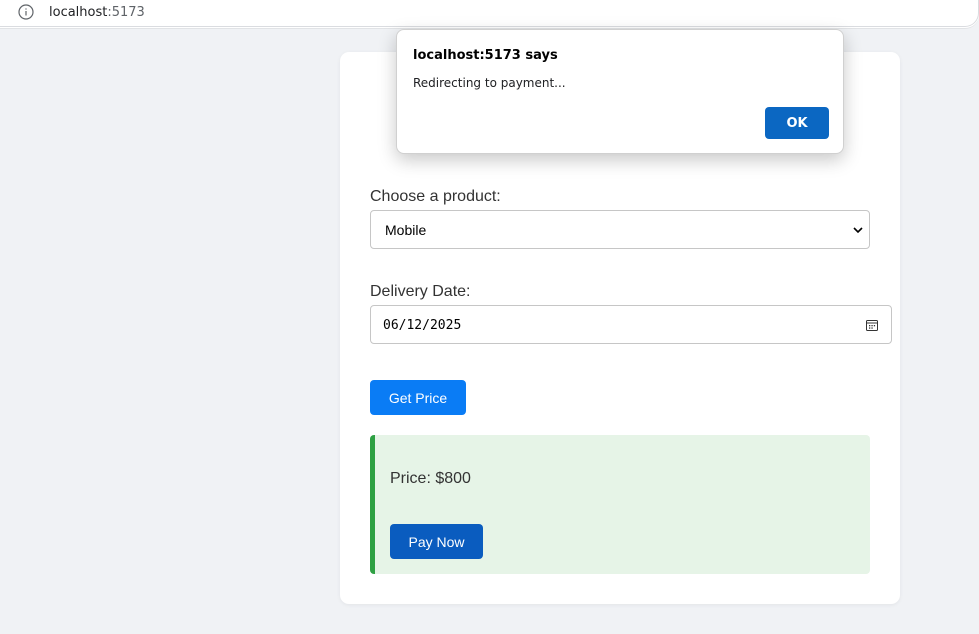 Image resolution: width=979 pixels, height=634 pixels. Describe the element at coordinates (430, 478) in the screenshot. I see `price-text: Price: $800` at that location.